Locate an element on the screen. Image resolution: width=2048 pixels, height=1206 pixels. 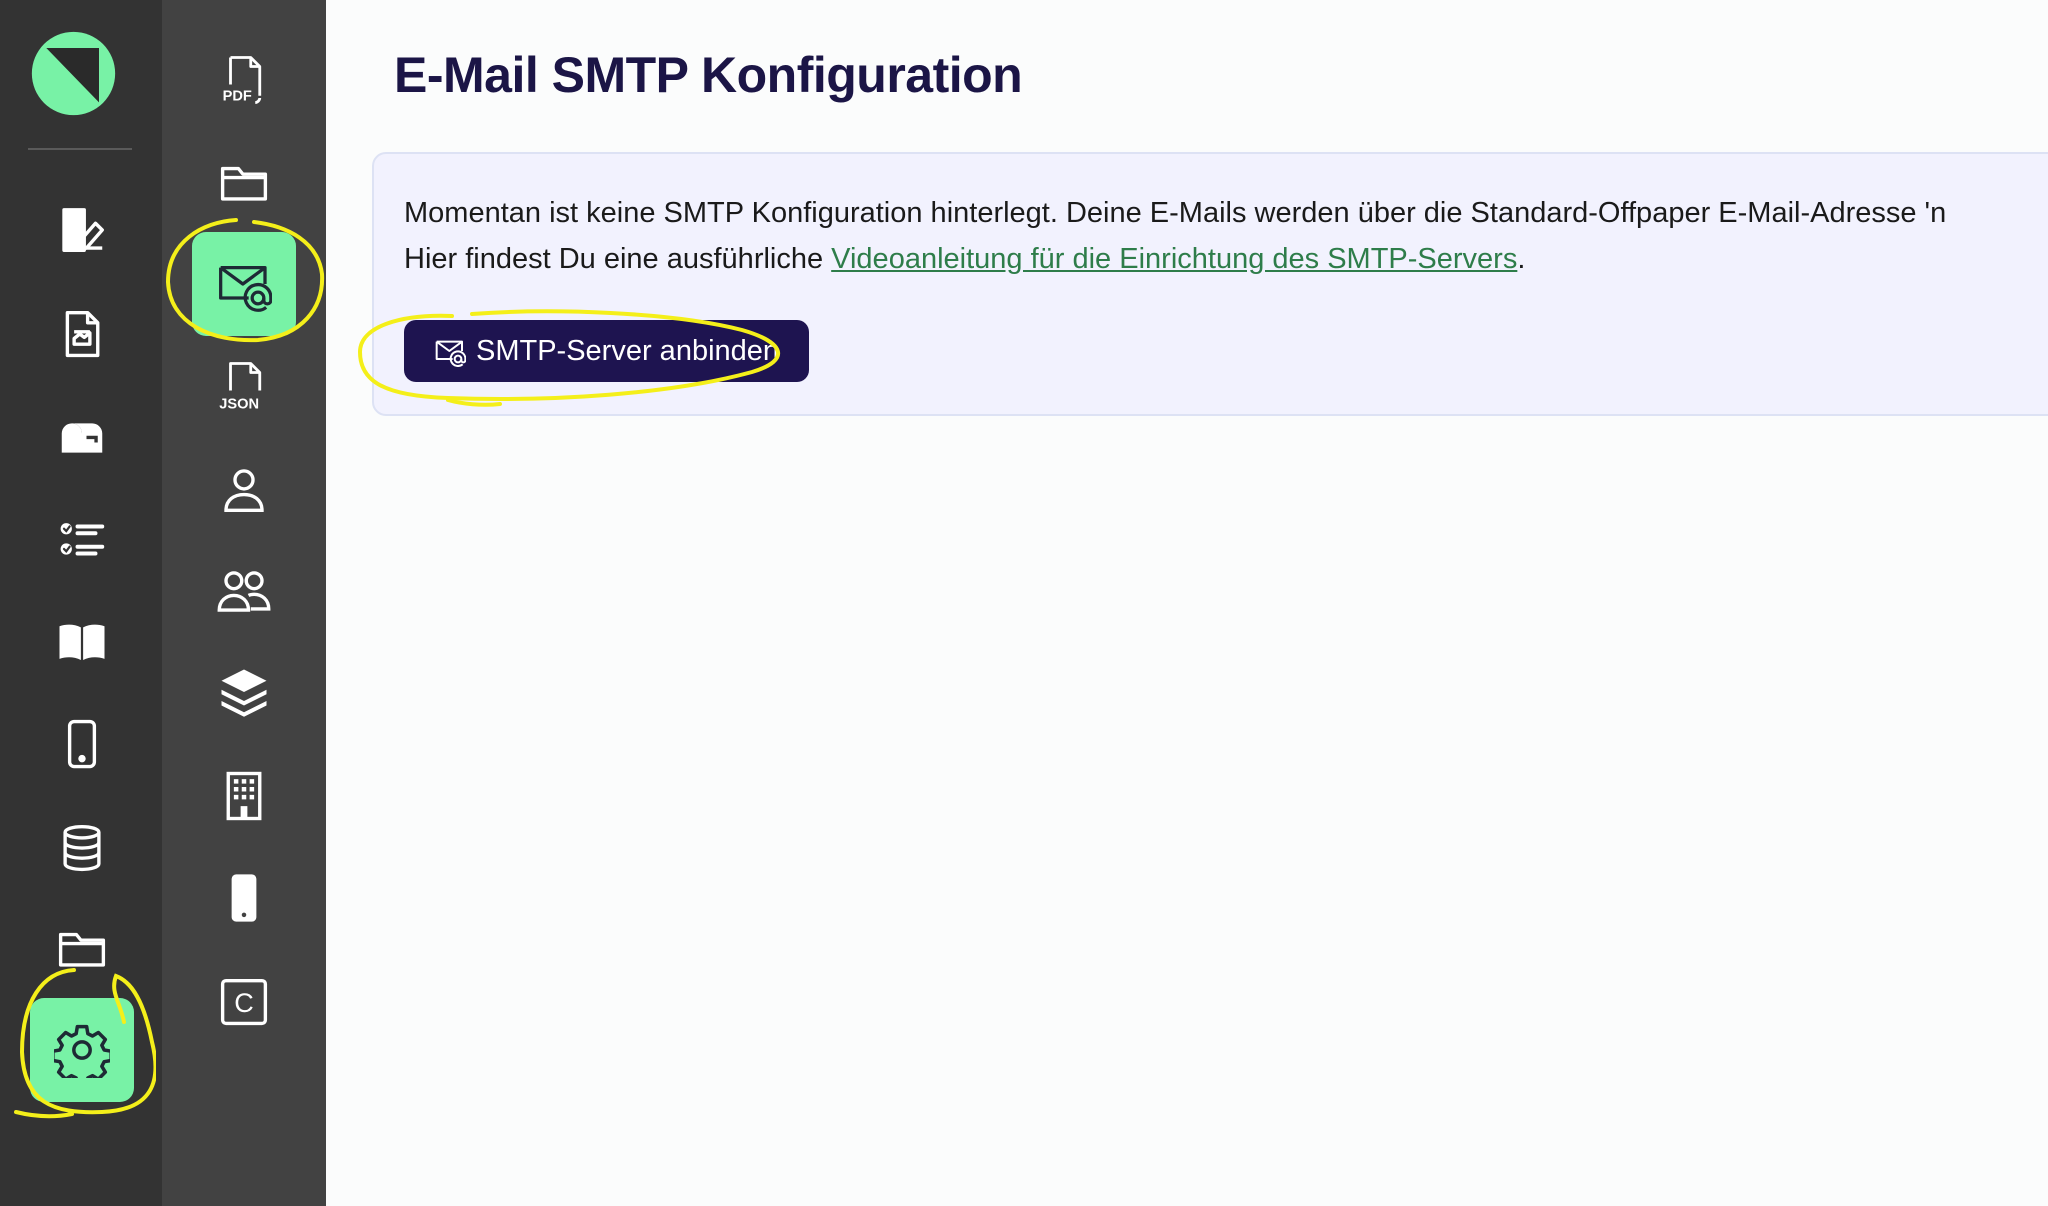
folder-icon is located at coordinates (82, 949).